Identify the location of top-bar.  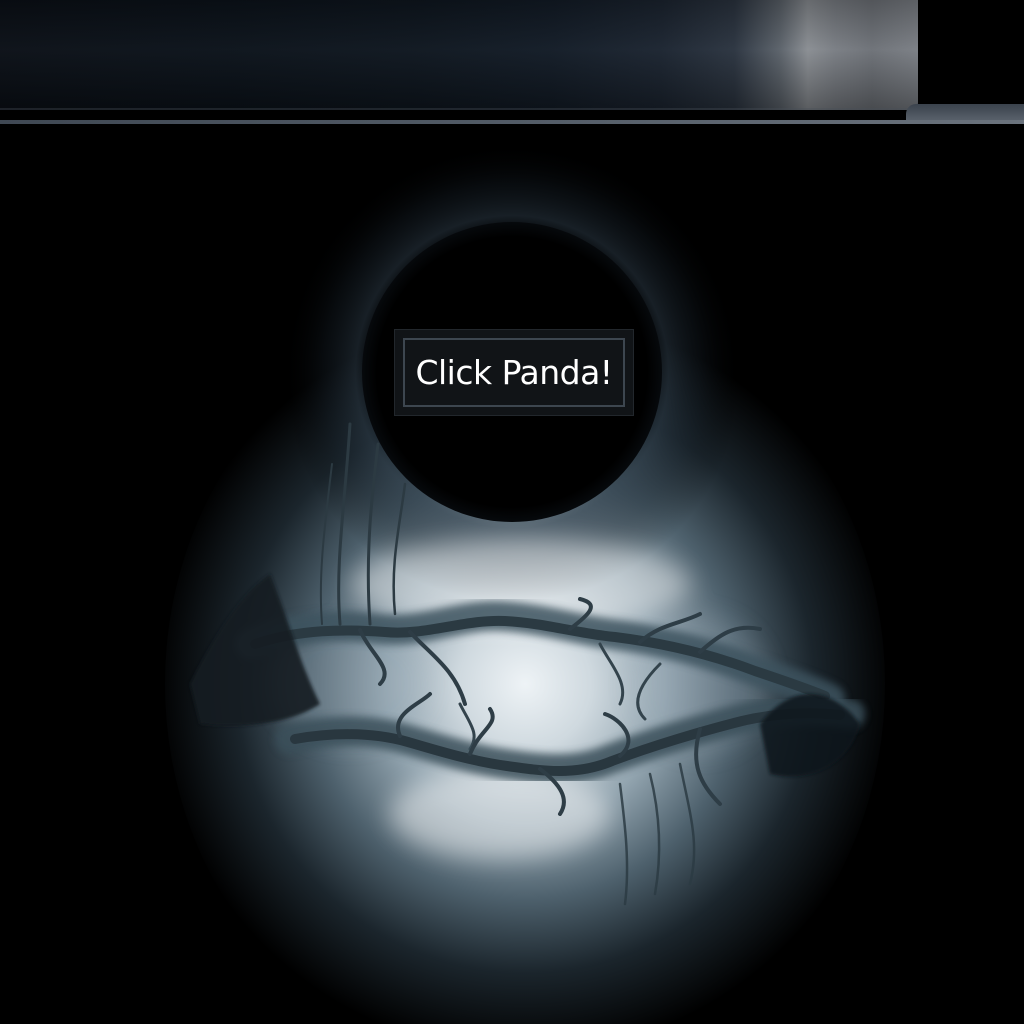
(459, 55).